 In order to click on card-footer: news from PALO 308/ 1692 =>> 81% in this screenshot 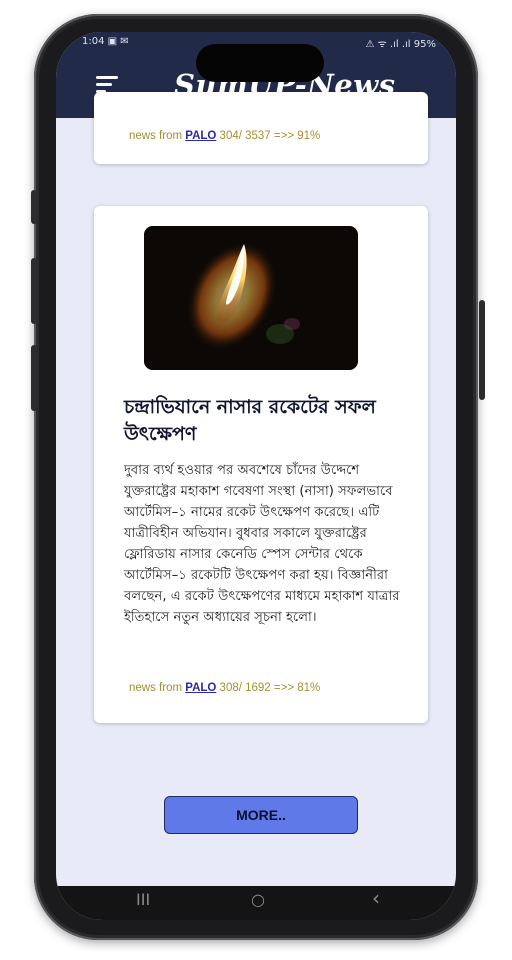, I will do `click(224, 688)`.